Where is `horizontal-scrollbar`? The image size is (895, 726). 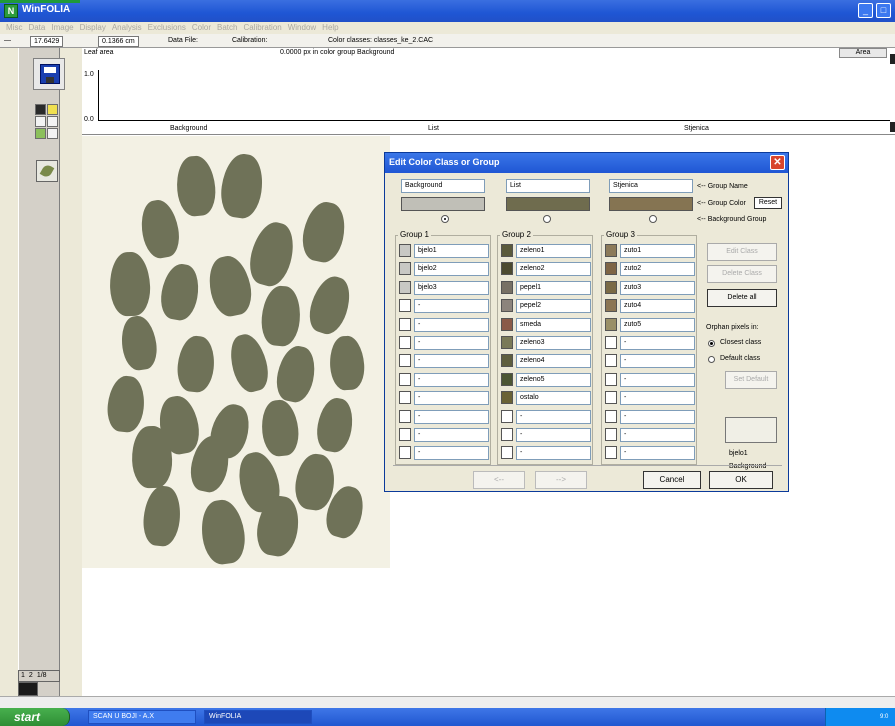
horizontal-scrollbar is located at coordinates (447, 702).